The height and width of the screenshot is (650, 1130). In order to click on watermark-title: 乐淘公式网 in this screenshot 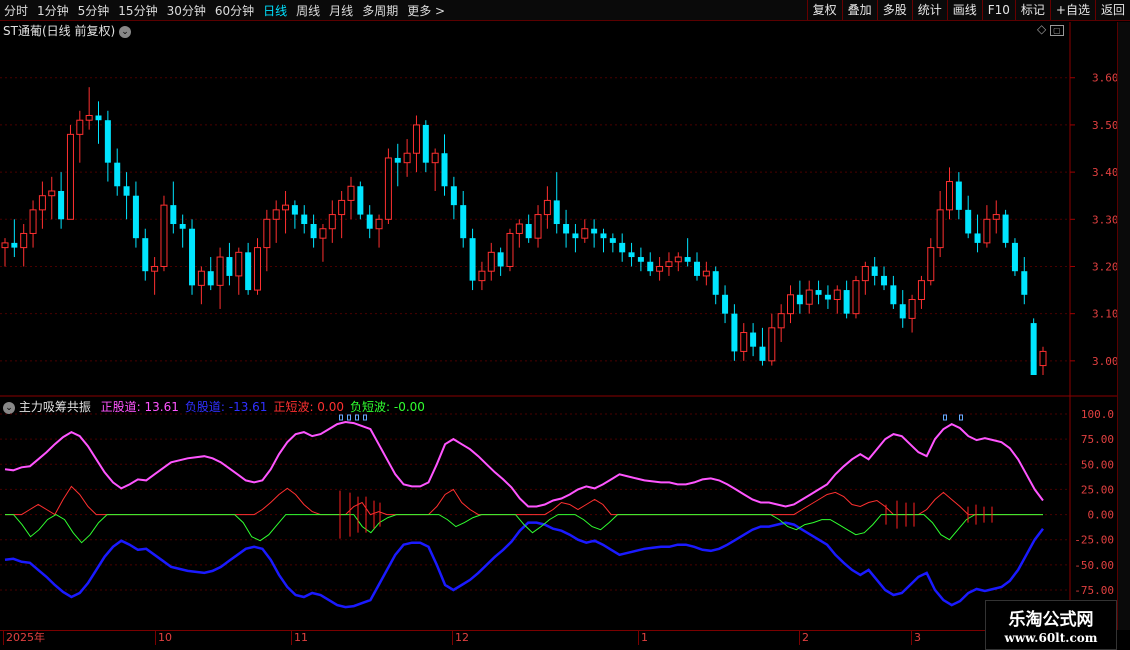, I will do `click(1051, 620)`.